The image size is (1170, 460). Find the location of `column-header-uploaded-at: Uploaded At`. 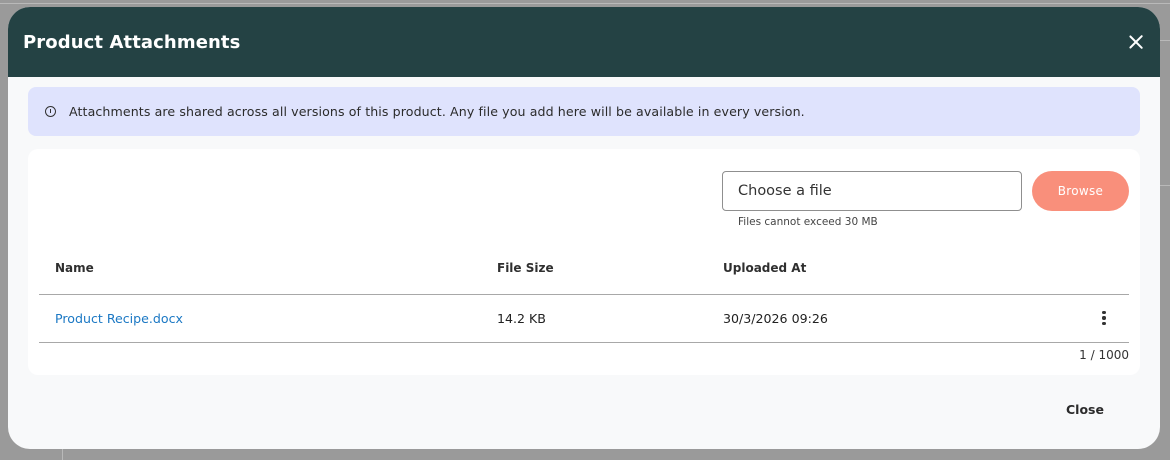

column-header-uploaded-at: Uploaded At is located at coordinates (764, 268).